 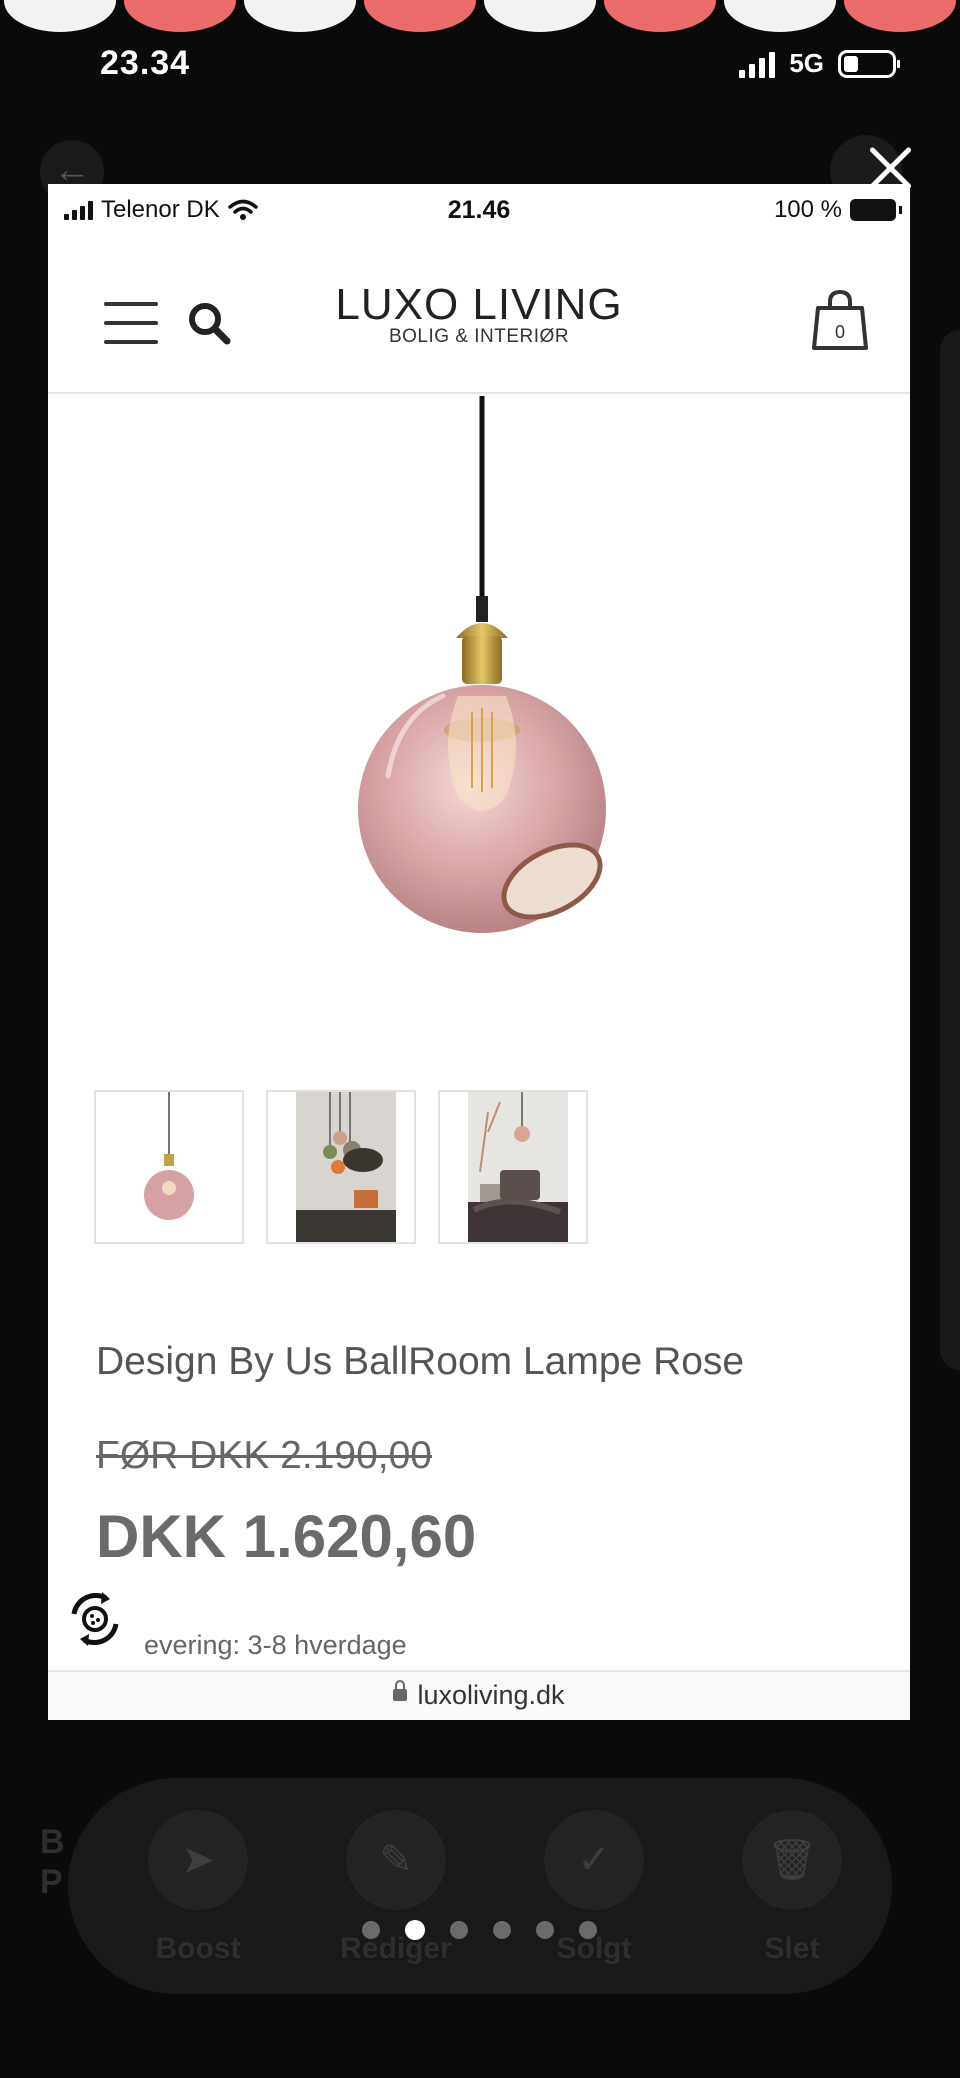 I want to click on site-logo: LUXO LIVING BOLIG & INTERIØR, so click(x=479, y=314).